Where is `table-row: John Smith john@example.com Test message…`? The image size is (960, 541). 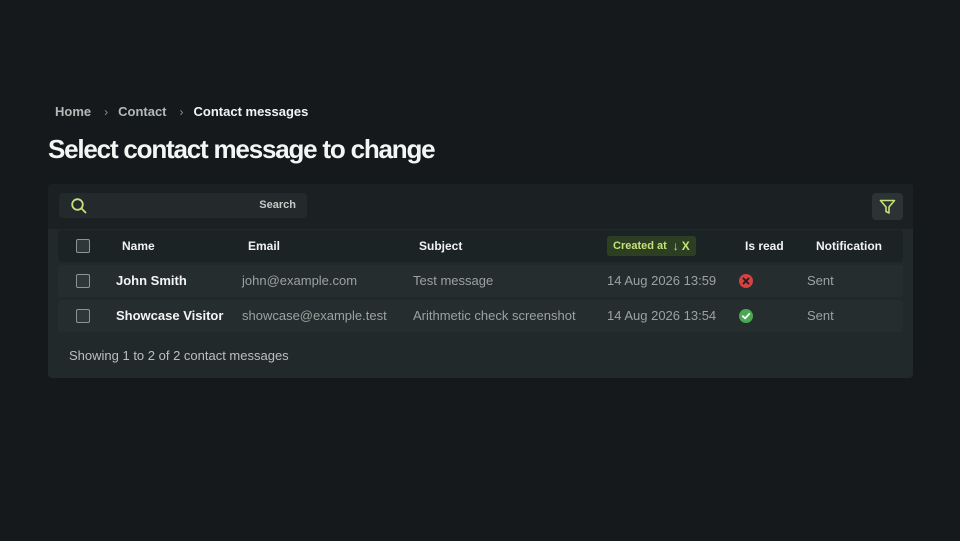
table-row: John Smith john@example.com Test message… is located at coordinates (480, 281).